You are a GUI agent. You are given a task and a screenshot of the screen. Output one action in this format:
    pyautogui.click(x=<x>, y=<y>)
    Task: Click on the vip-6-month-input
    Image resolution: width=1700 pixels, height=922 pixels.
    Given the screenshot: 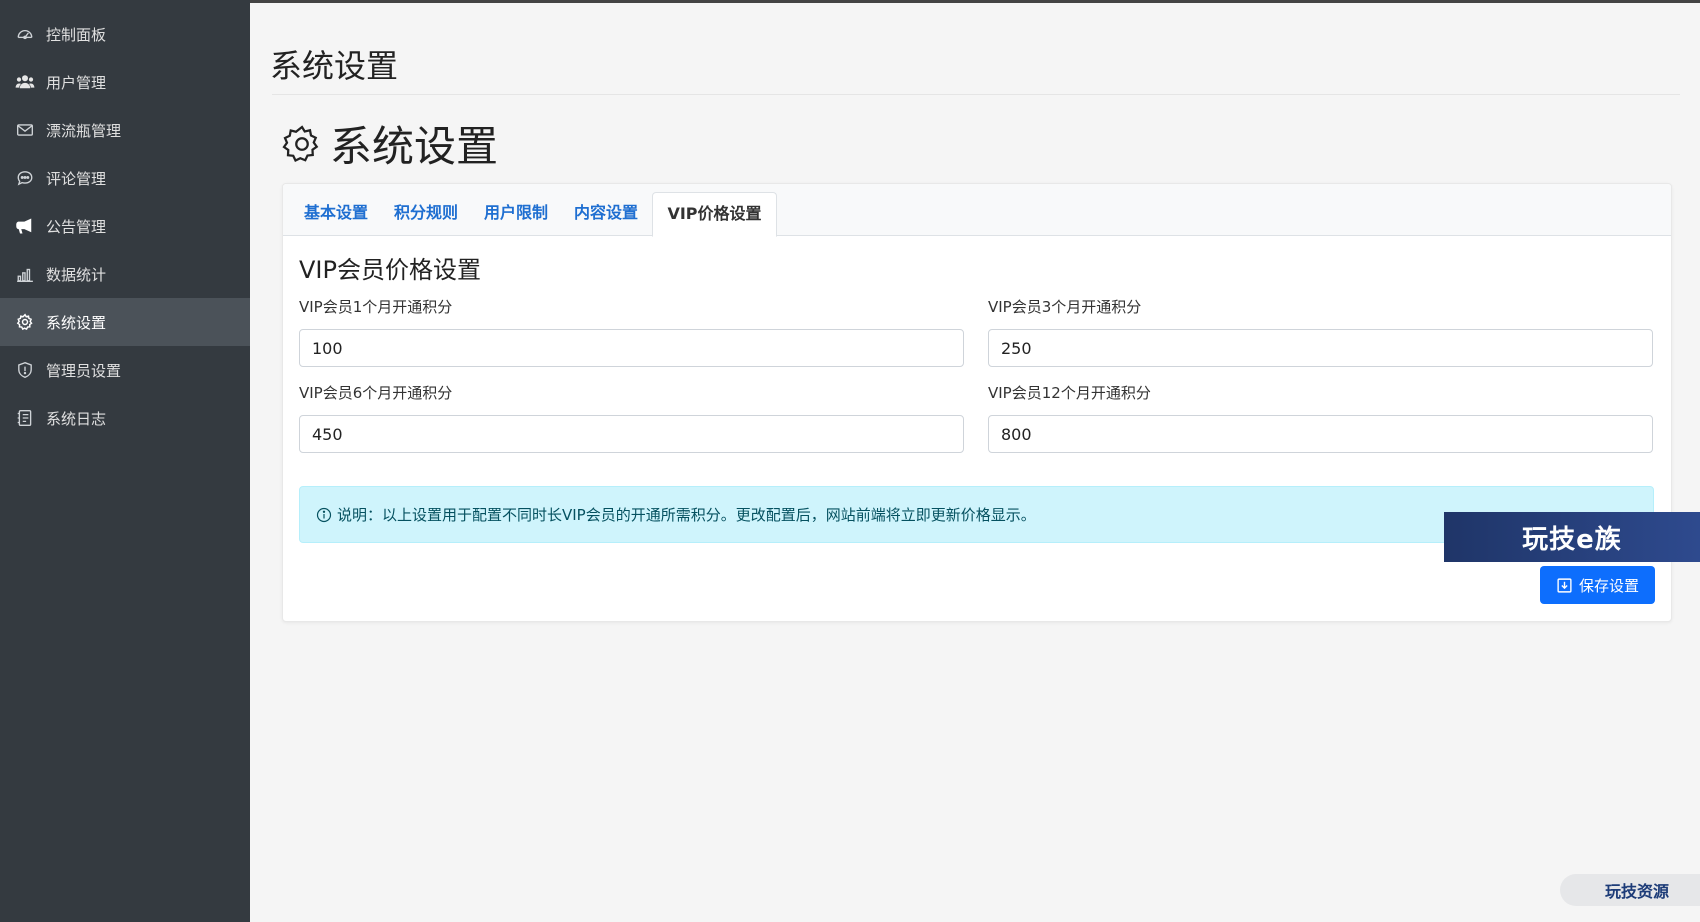 What is the action you would take?
    pyautogui.click(x=631, y=434)
    